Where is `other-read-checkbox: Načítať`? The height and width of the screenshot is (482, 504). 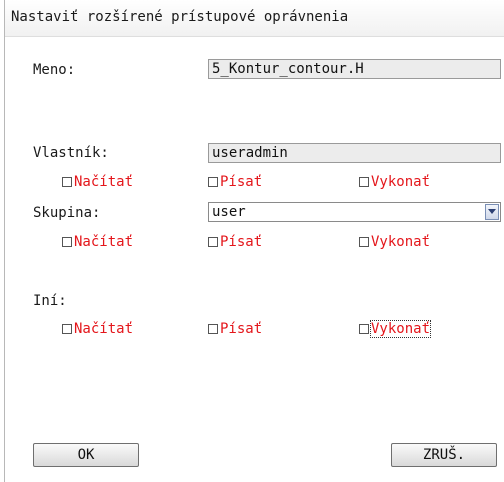 other-read-checkbox: Načítať is located at coordinates (97, 329).